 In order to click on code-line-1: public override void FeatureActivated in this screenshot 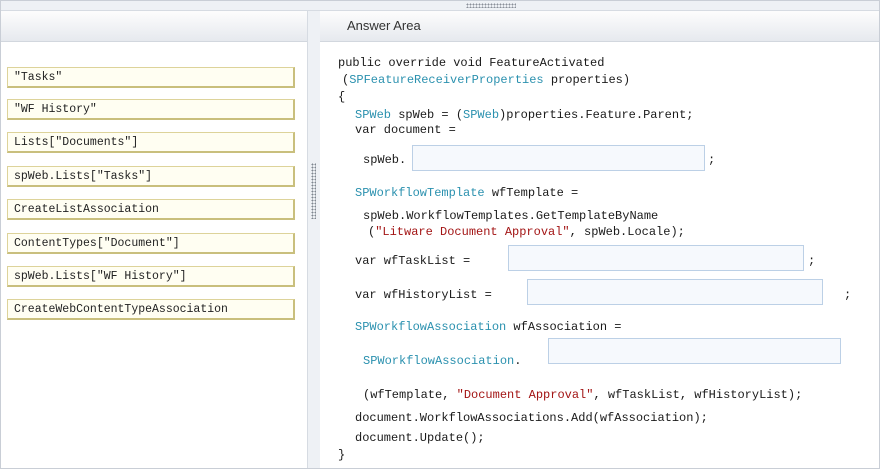, I will do `click(471, 63)`.